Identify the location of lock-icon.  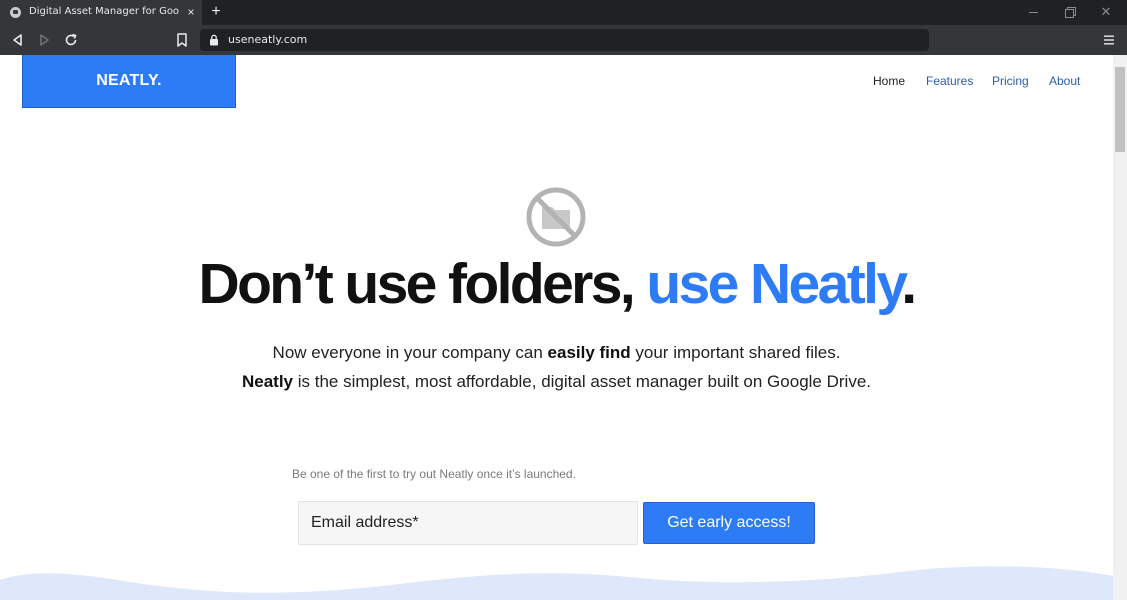
(214, 40).